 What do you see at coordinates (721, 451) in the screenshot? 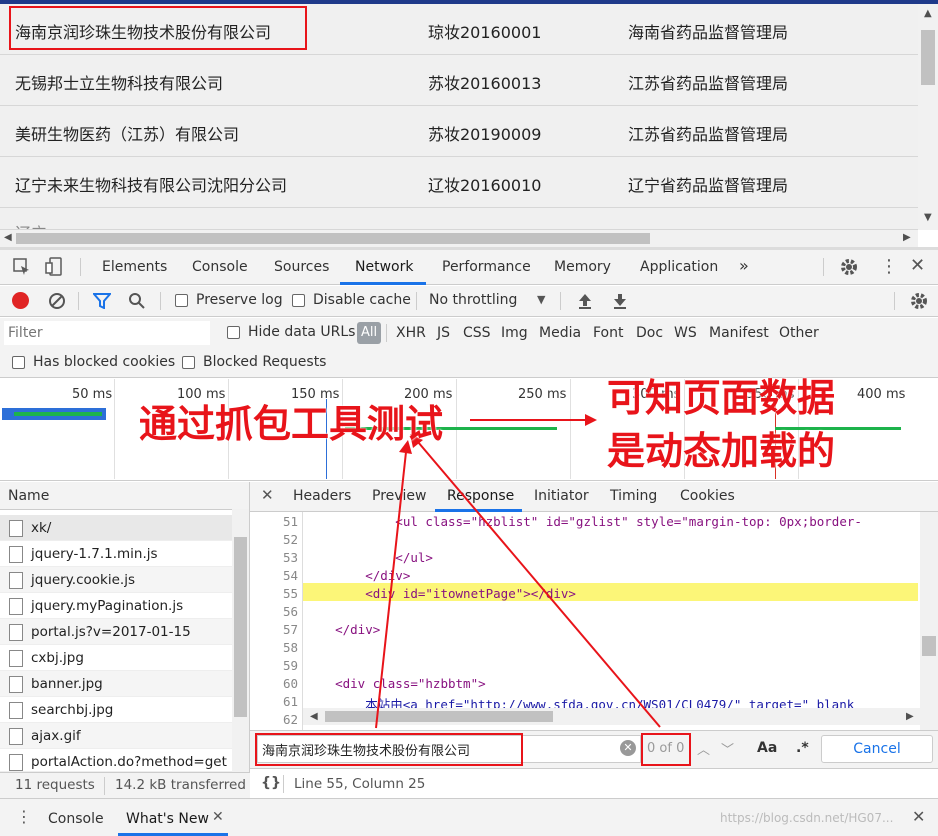
I see `annotation-right-line2: 是动态加载的` at bounding box center [721, 451].